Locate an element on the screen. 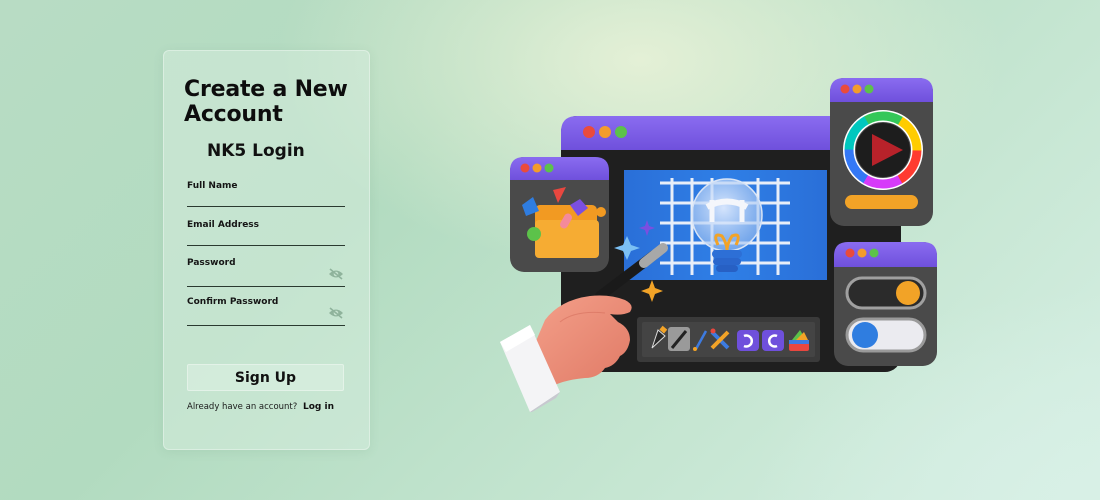  folder-panel is located at coordinates (559, 214).